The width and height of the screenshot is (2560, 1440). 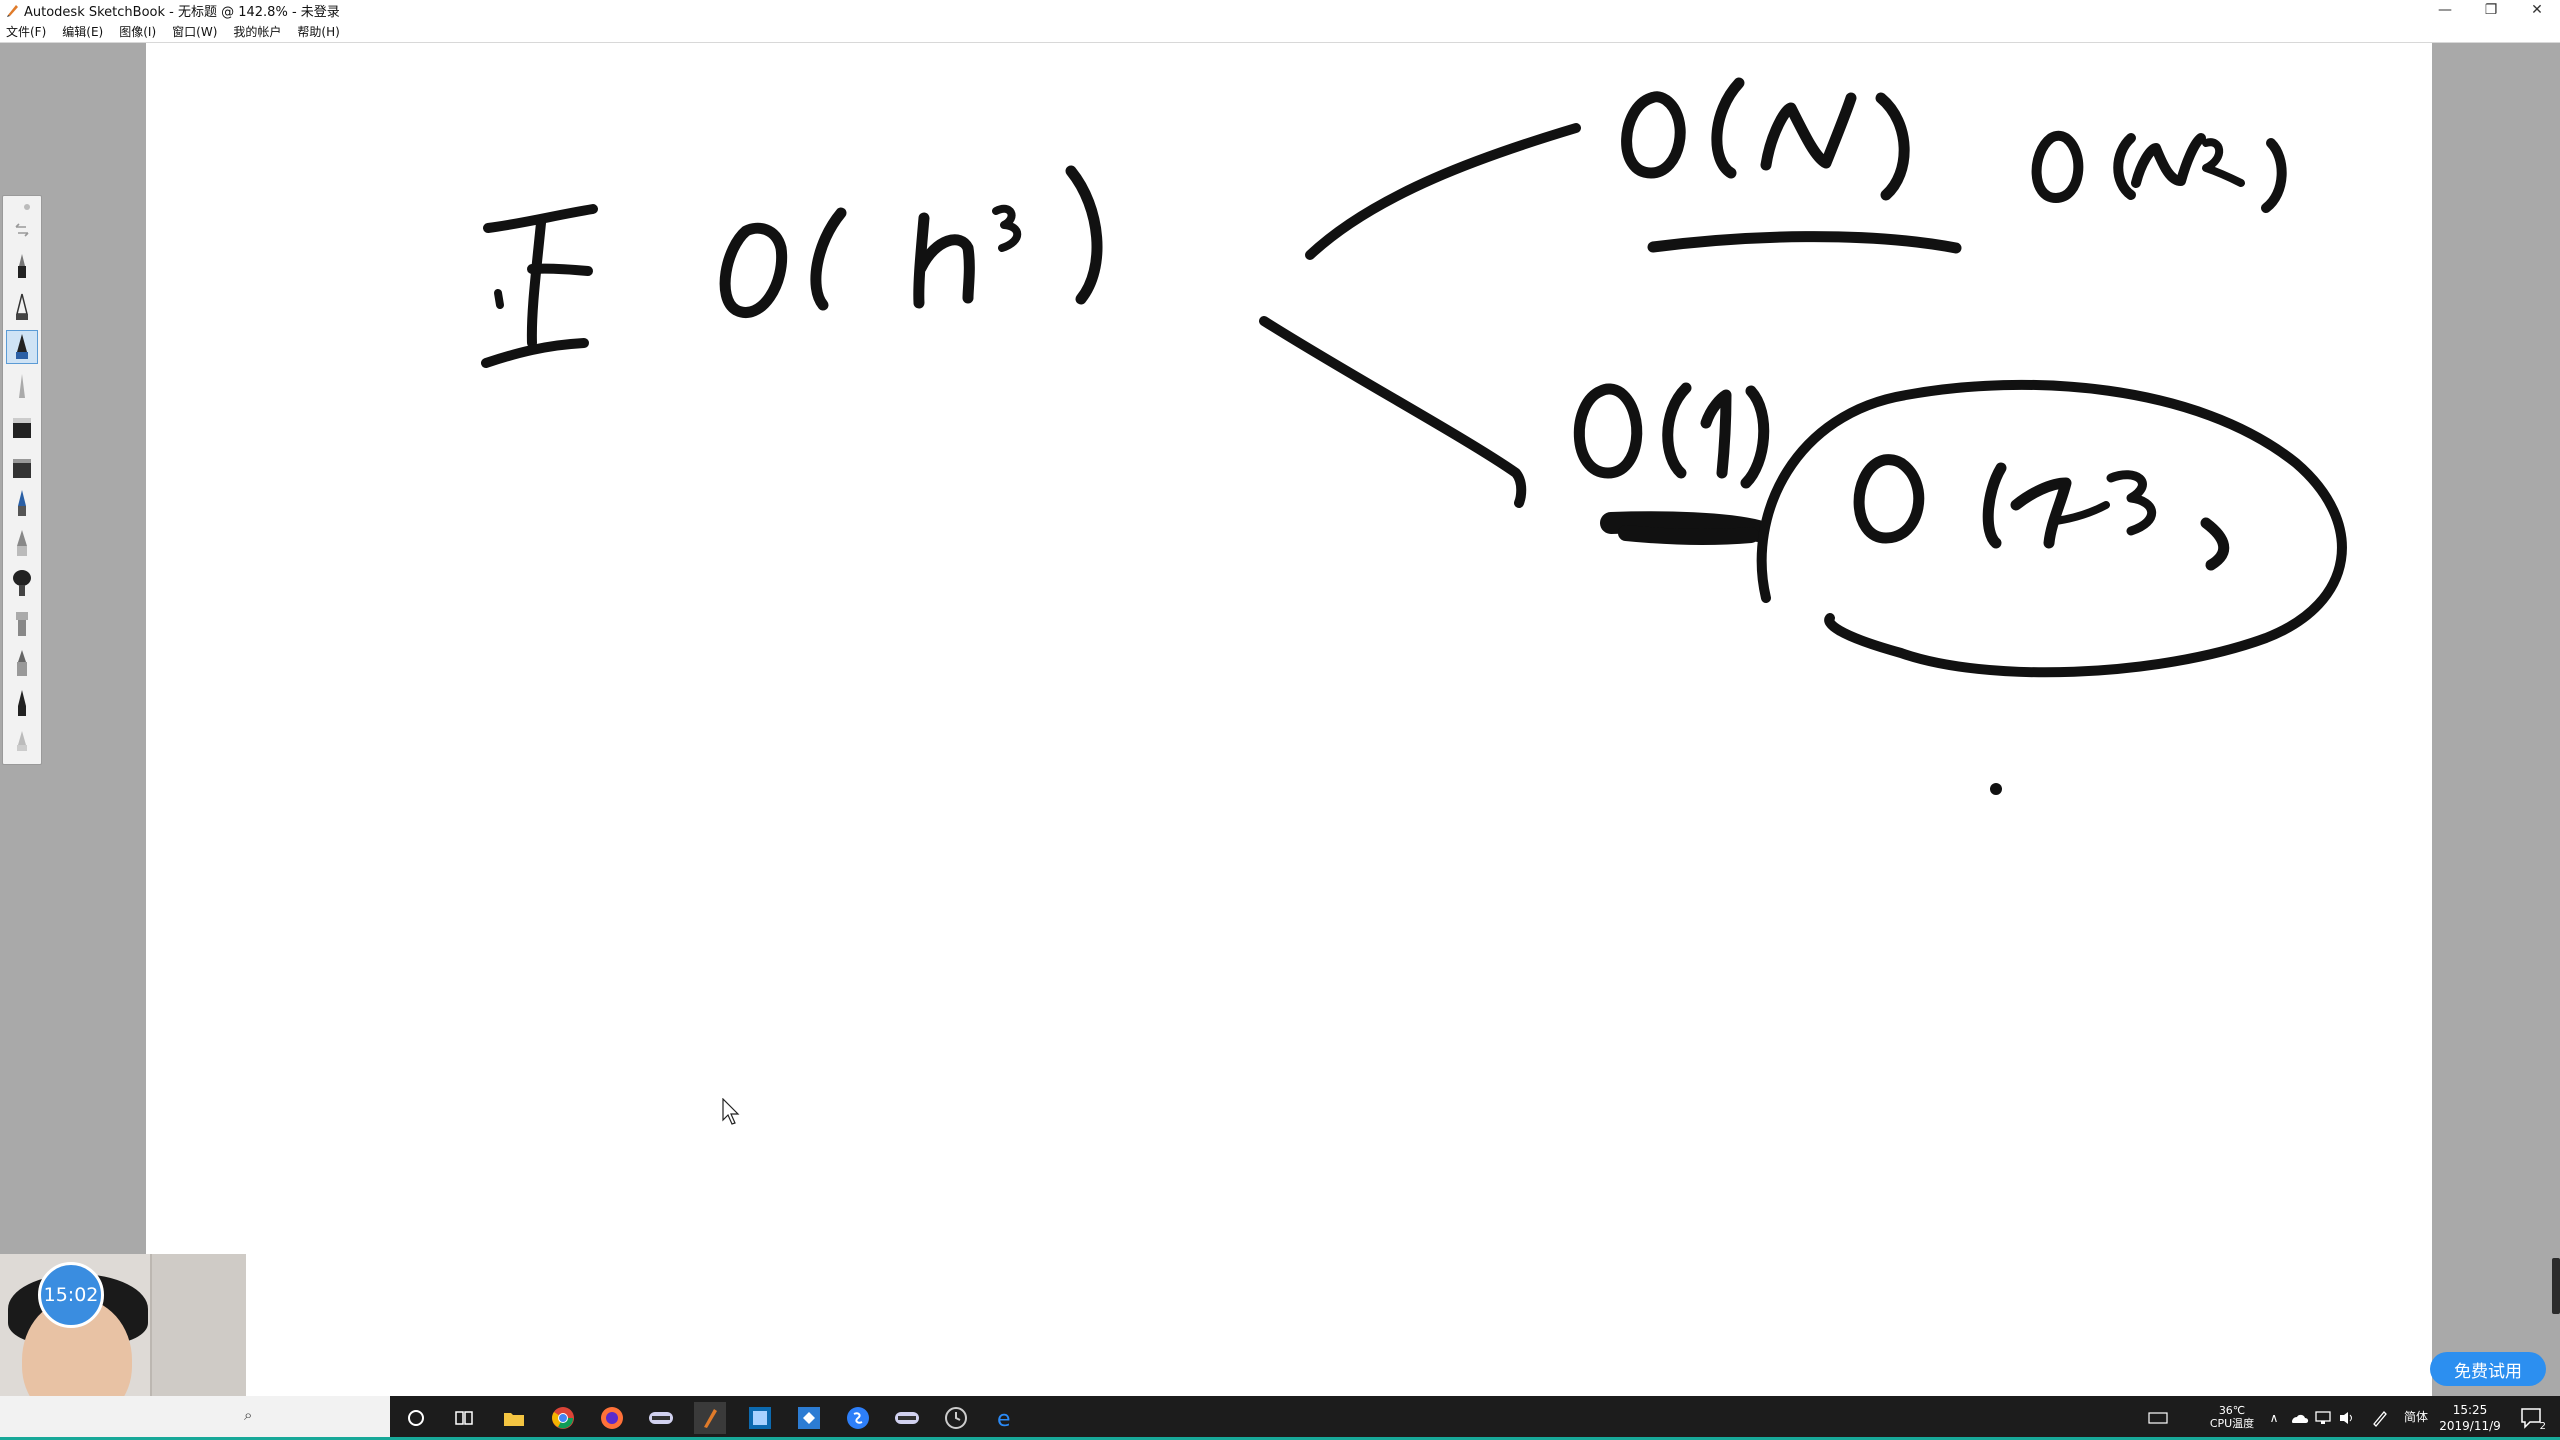 I want to click on minimize-button: —, so click(x=2445, y=10).